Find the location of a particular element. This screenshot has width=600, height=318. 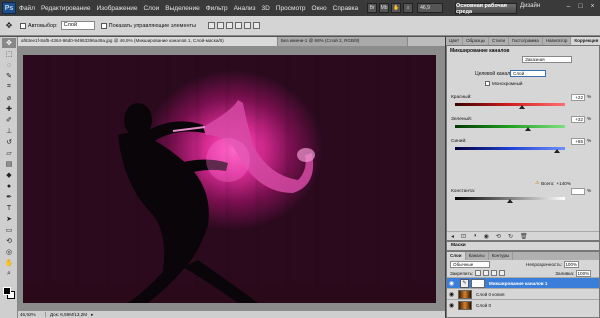

quick-select-tool-icon: ✎ is located at coordinates (9, 76).